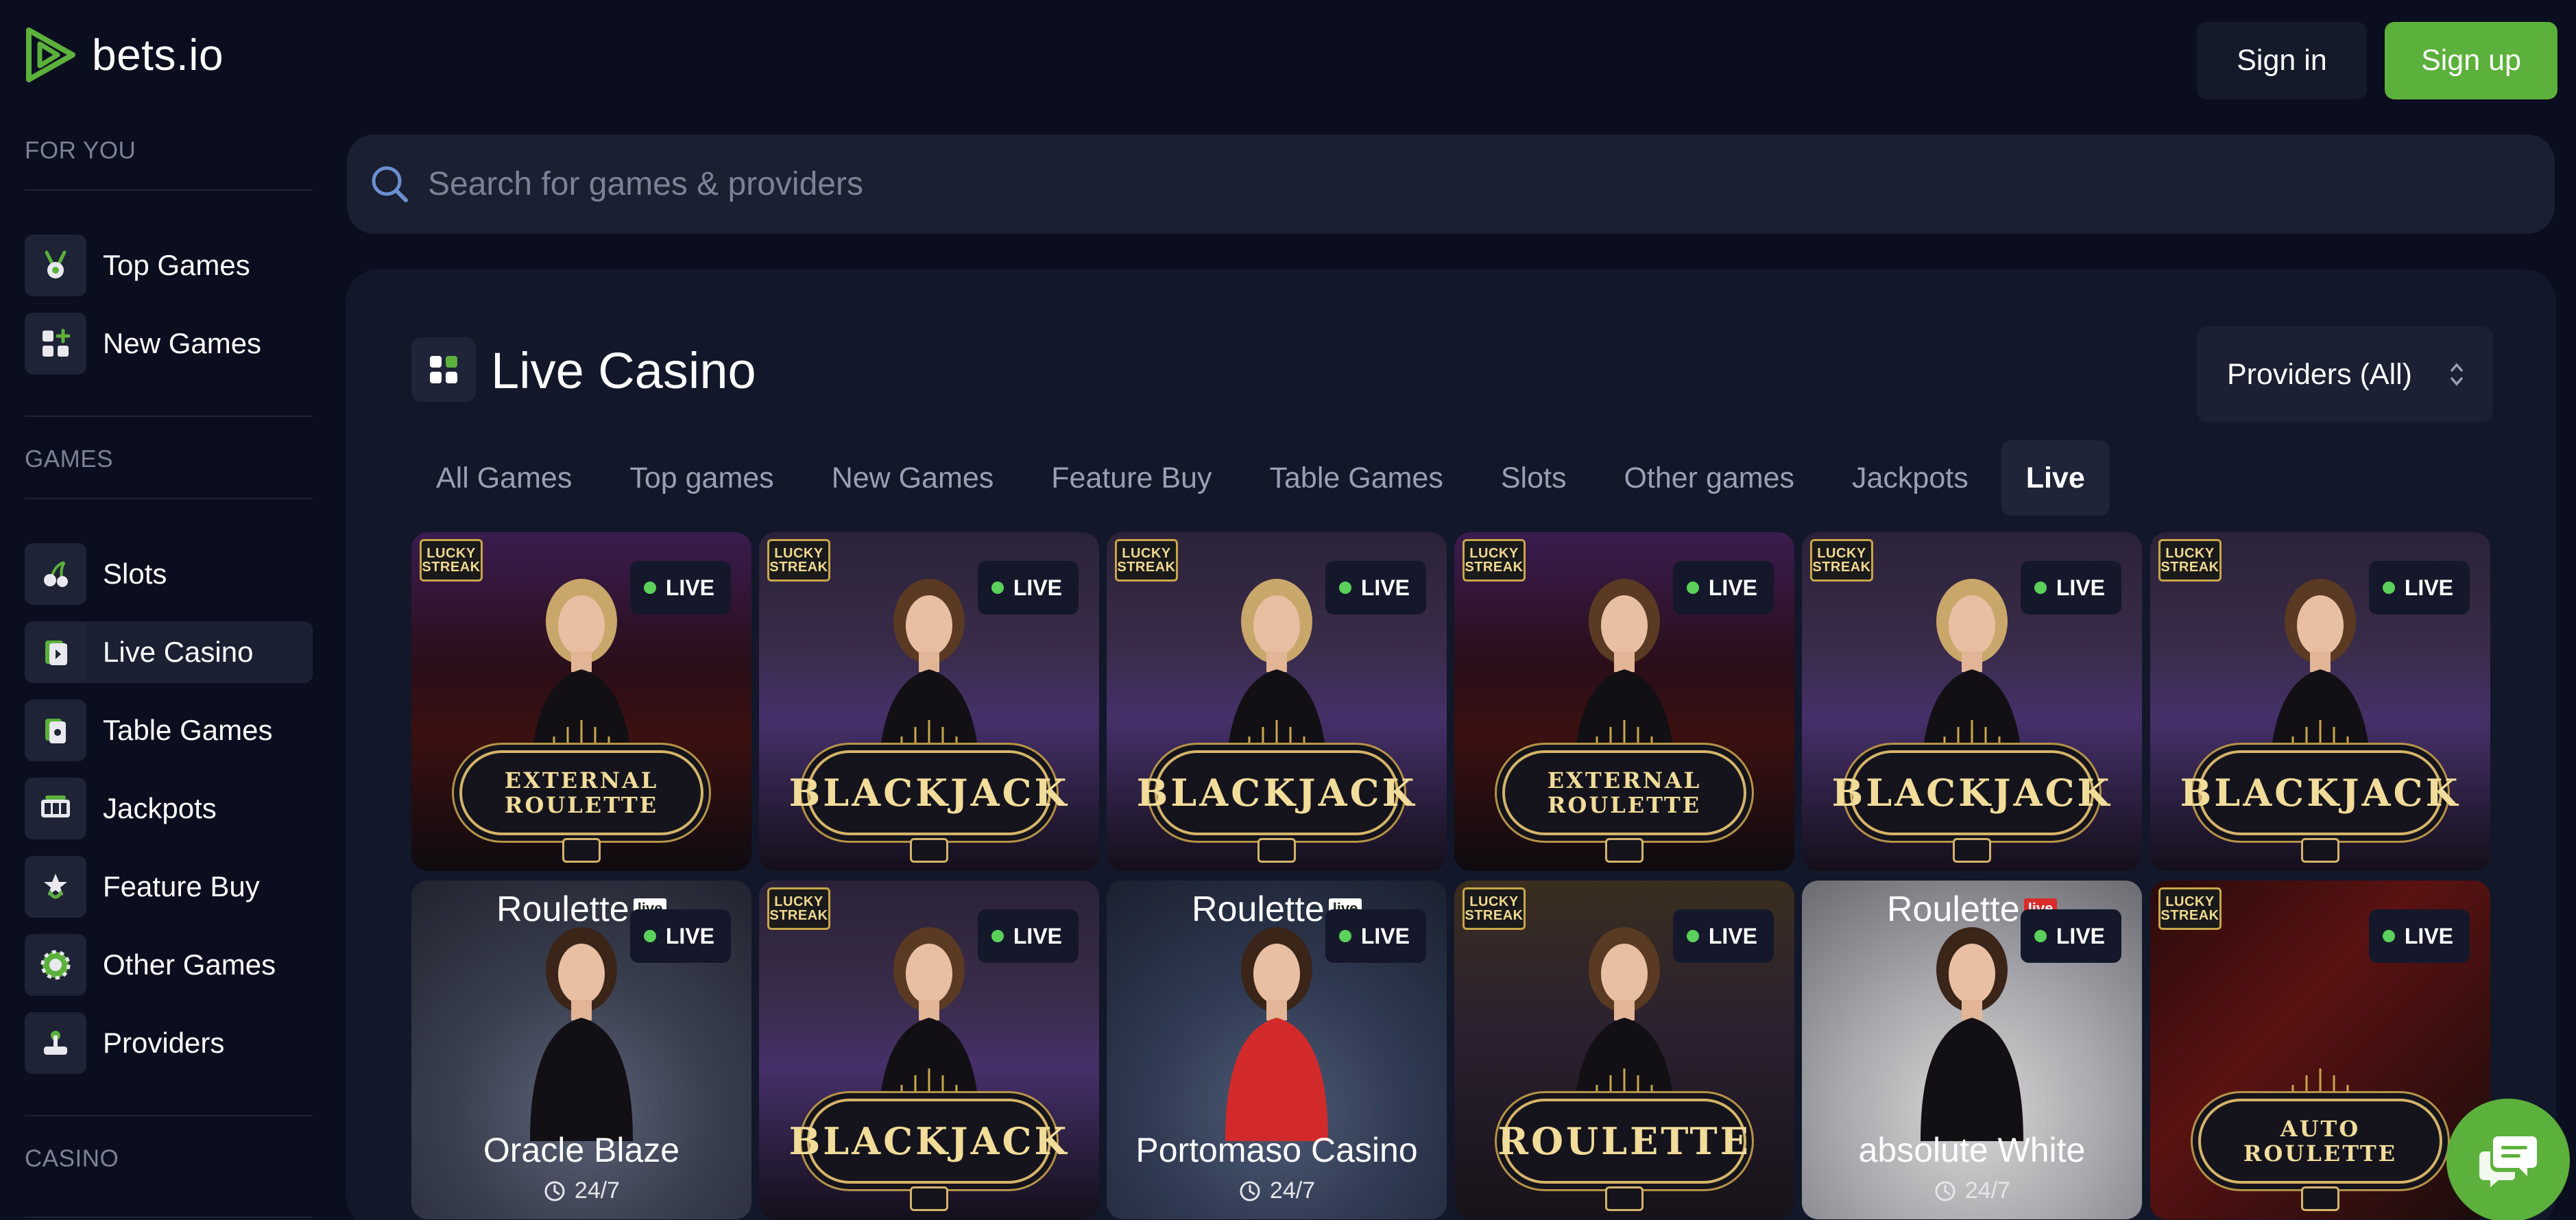 The width and height of the screenshot is (2576, 1220). I want to click on sidebar-item-new-games: New Games, so click(169, 343).